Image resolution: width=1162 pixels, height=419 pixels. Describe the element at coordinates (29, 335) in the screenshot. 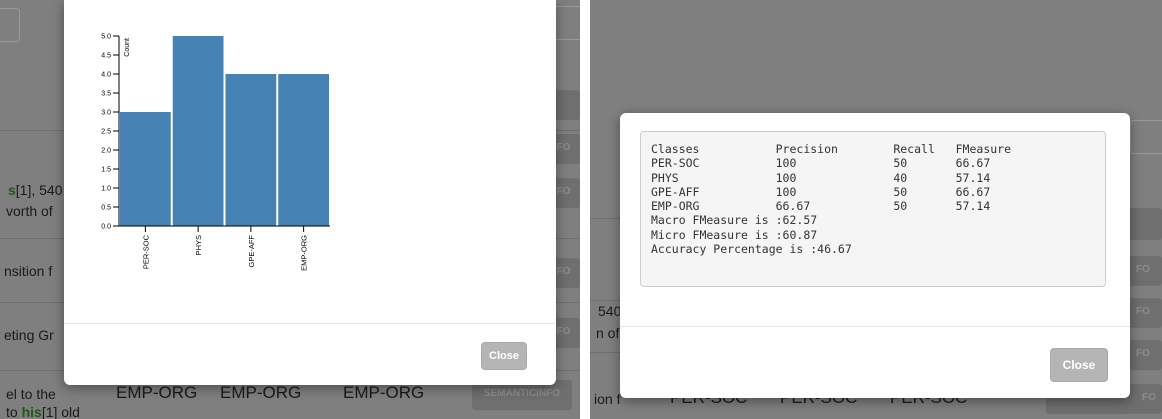

I see `background-sentence: eting Gr` at that location.